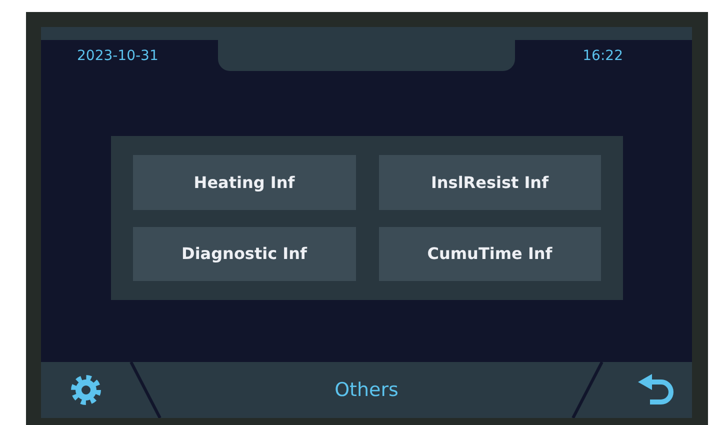  What do you see at coordinates (366, 389) in the screenshot?
I see `page-title: Others` at bounding box center [366, 389].